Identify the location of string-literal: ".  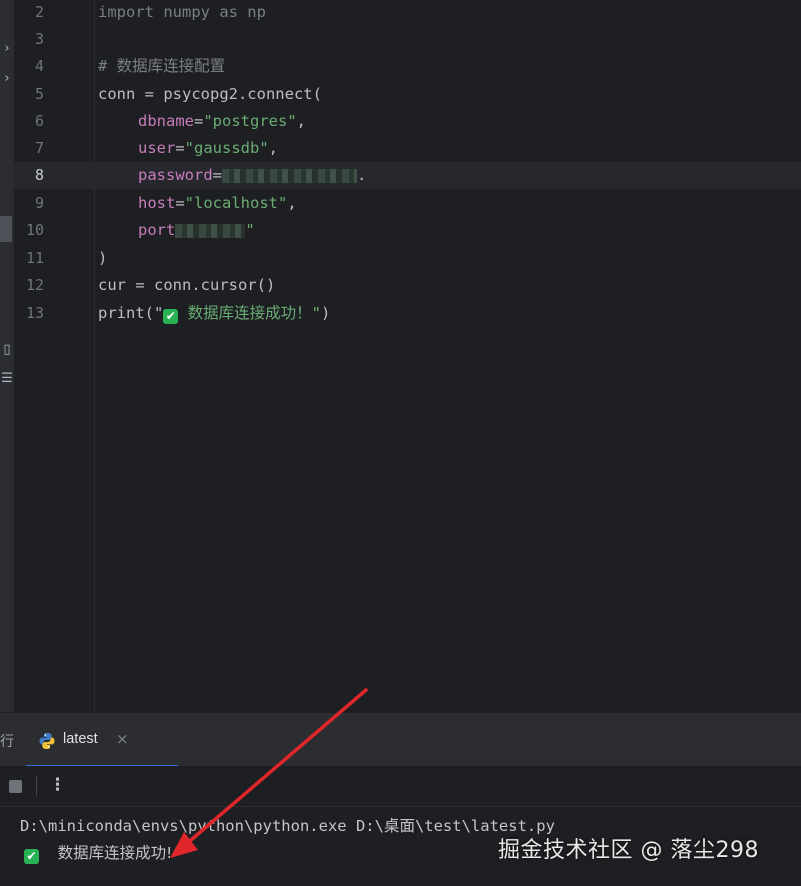
(250, 230).